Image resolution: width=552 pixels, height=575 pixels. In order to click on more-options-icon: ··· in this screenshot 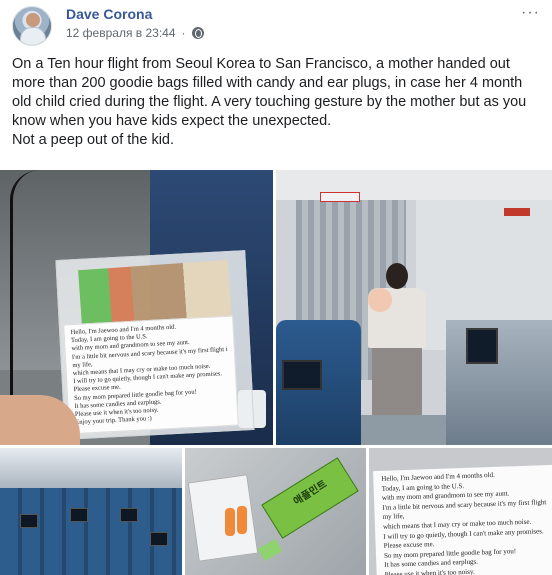, I will do `click(530, 13)`.